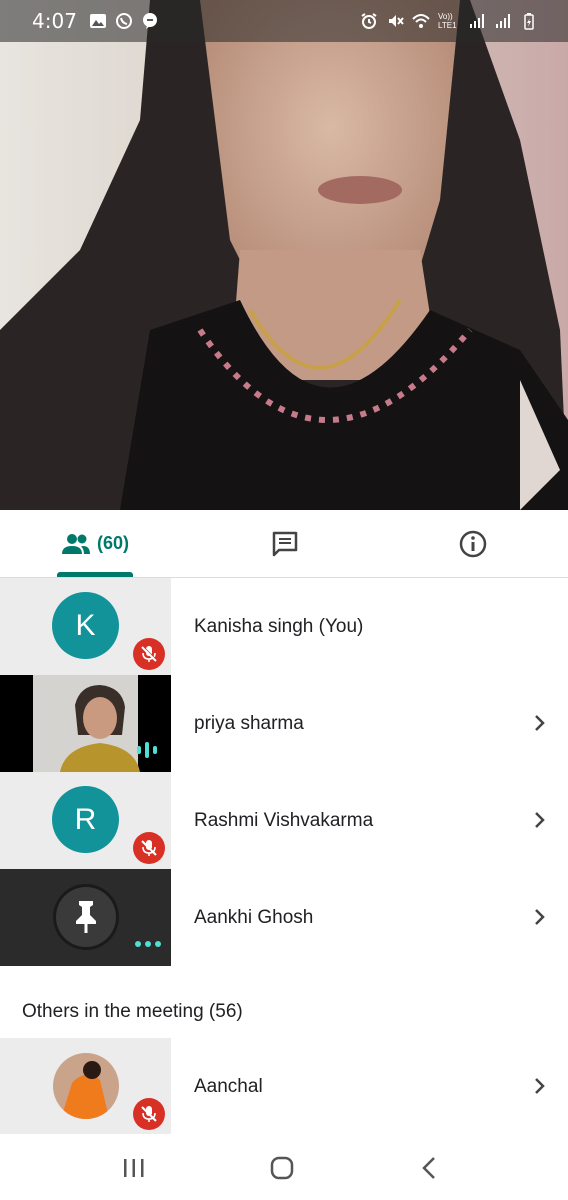 This screenshot has width=568, height=1200. I want to click on status-time: 4:07, so click(54, 21).